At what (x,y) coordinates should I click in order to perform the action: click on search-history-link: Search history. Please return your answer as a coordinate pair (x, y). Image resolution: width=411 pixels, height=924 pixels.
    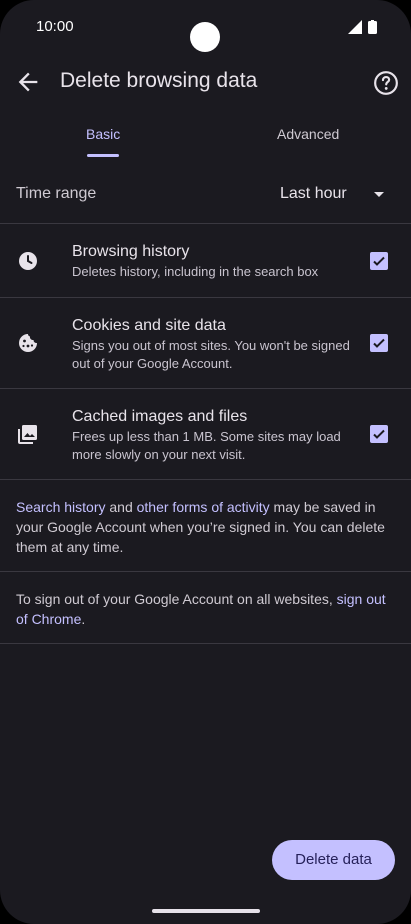
    Looking at the image, I should click on (60, 507).